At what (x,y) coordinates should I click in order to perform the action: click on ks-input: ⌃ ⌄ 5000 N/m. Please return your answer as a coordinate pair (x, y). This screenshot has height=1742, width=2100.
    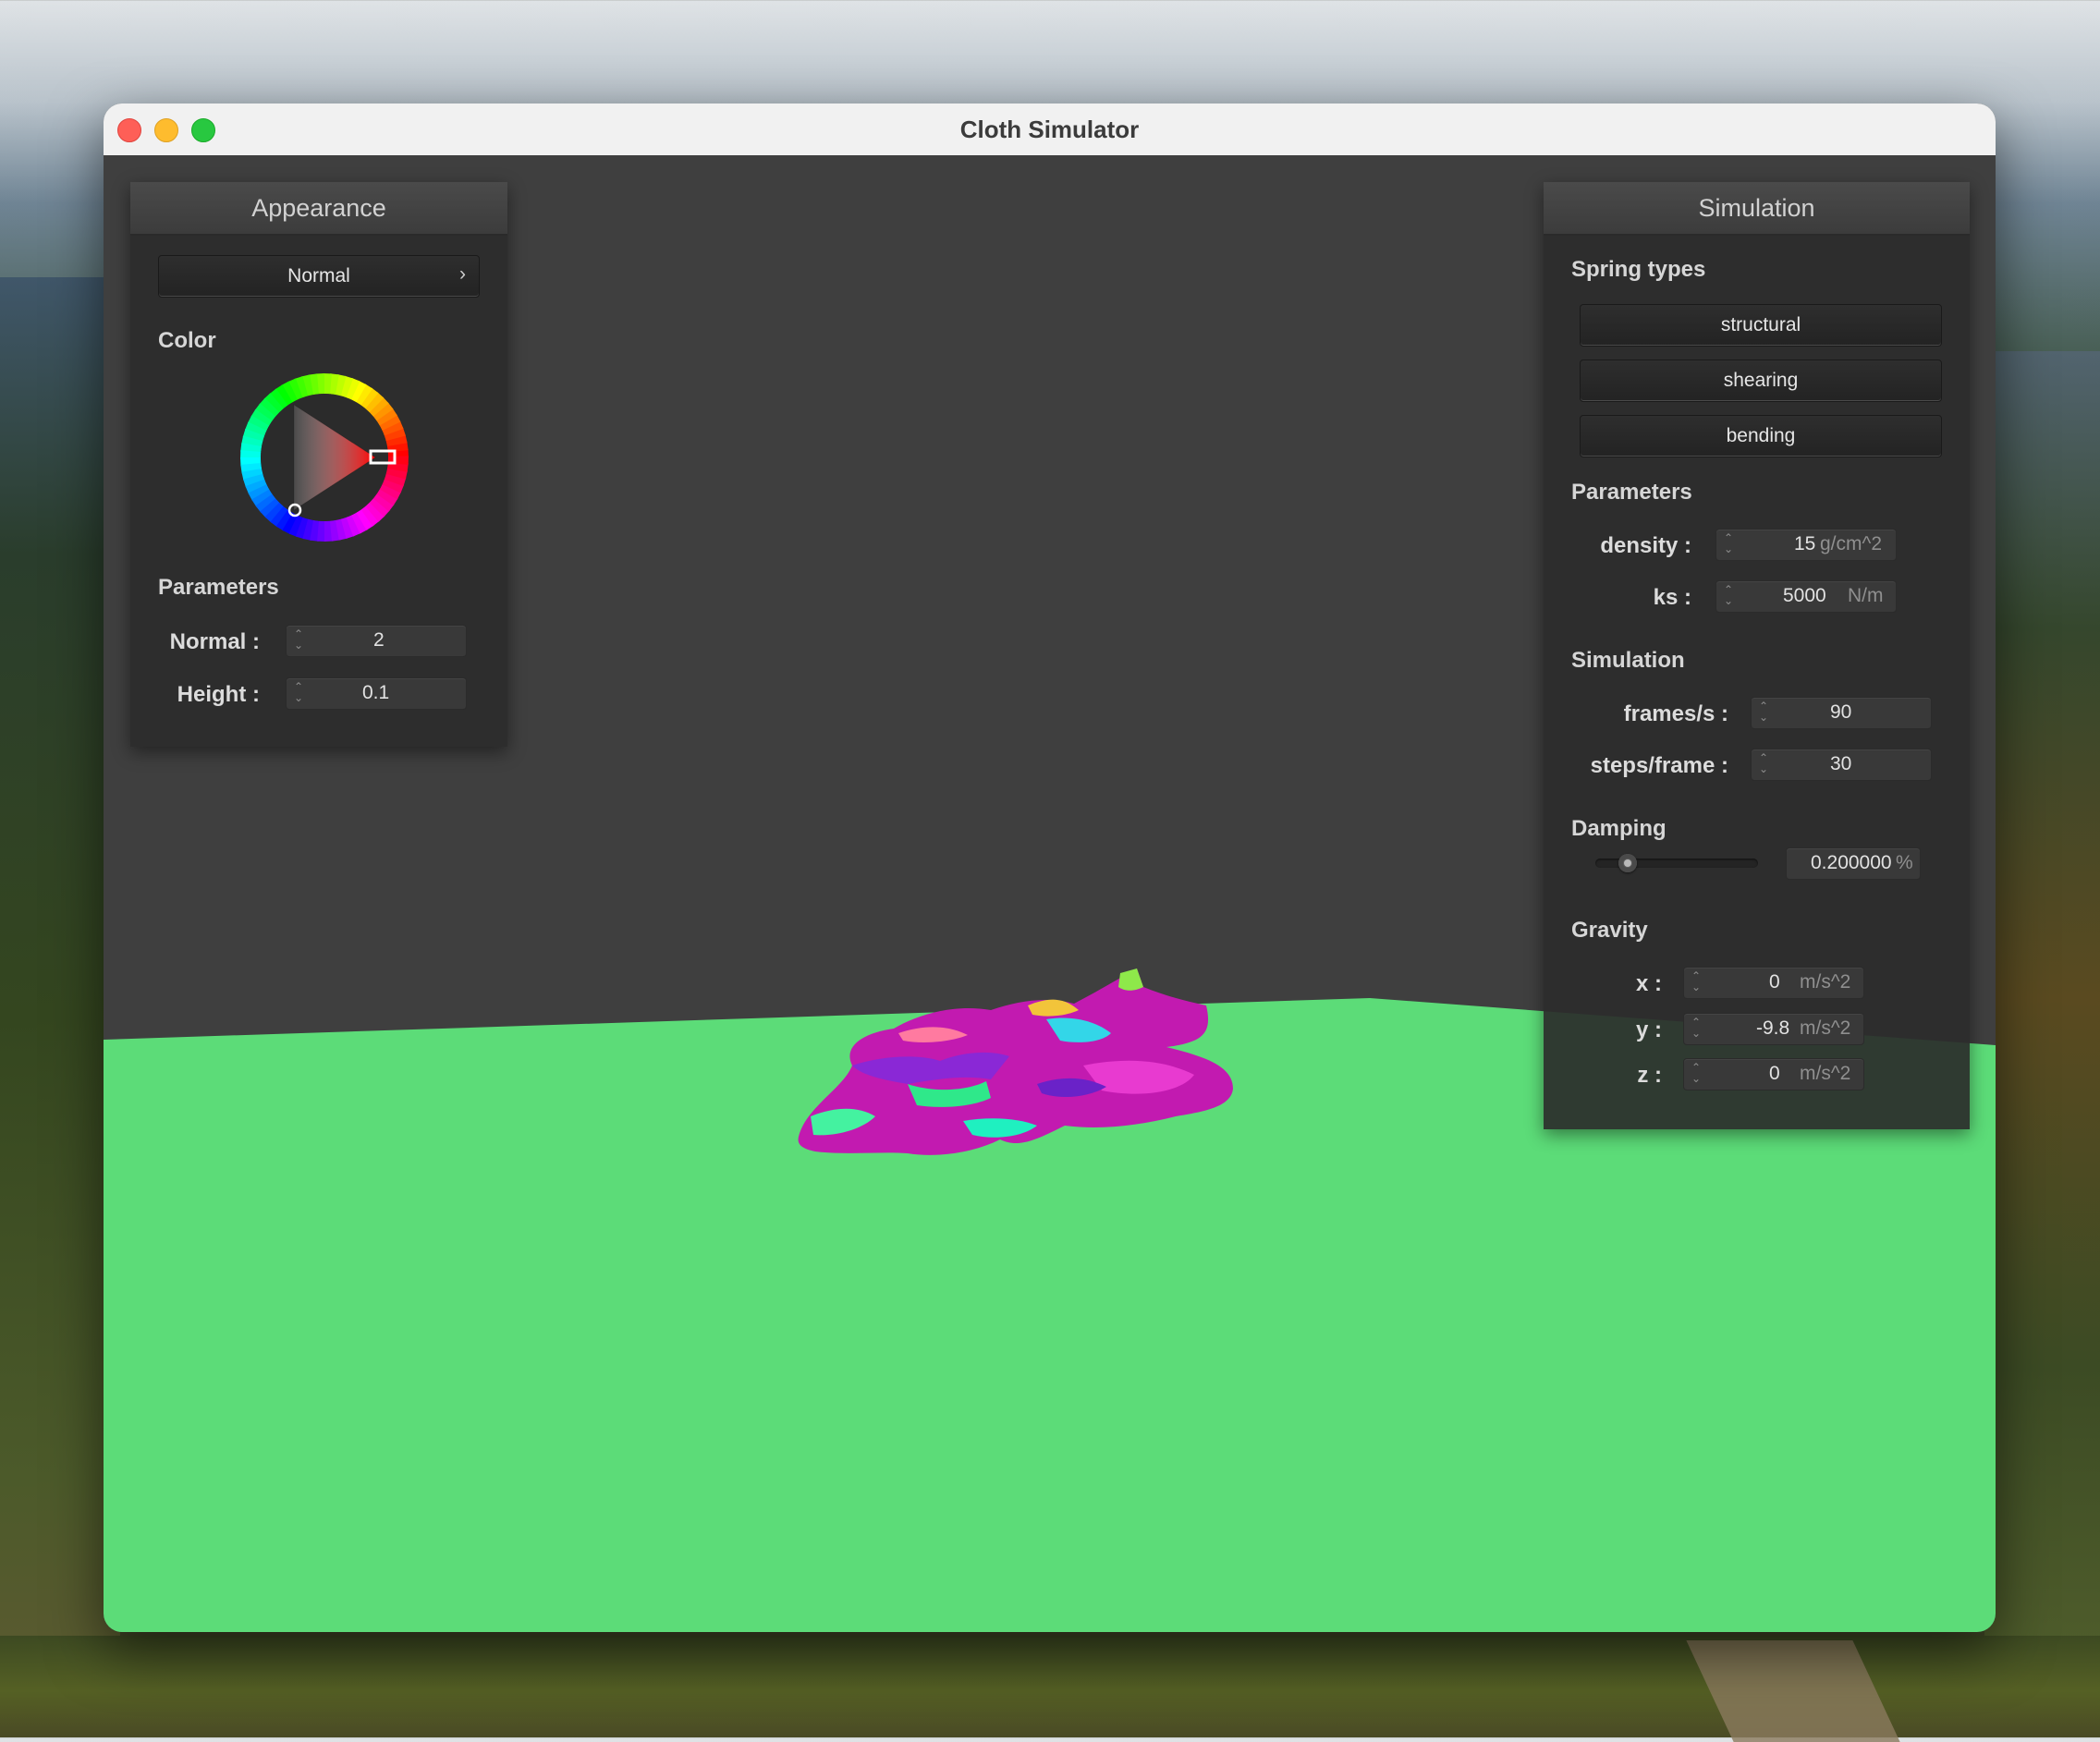
    Looking at the image, I should click on (1806, 596).